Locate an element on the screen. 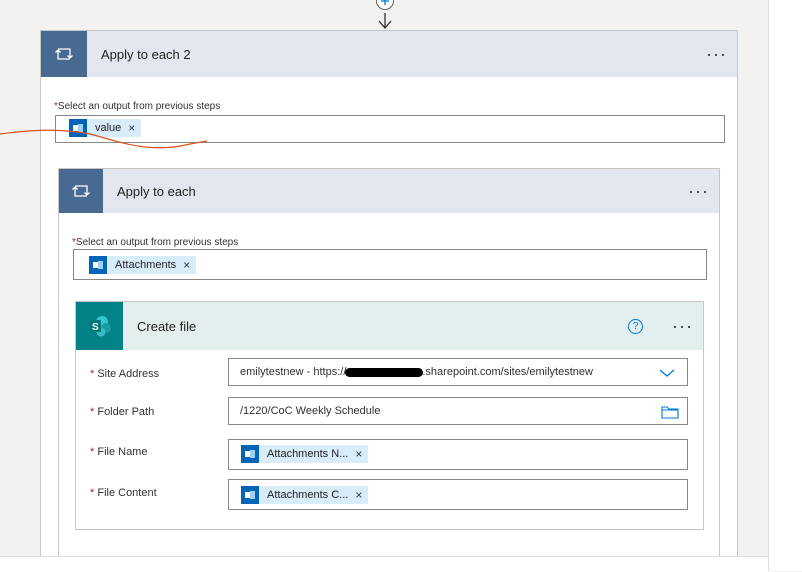 The height and width of the screenshot is (572, 802). folder-icon is located at coordinates (670, 412).